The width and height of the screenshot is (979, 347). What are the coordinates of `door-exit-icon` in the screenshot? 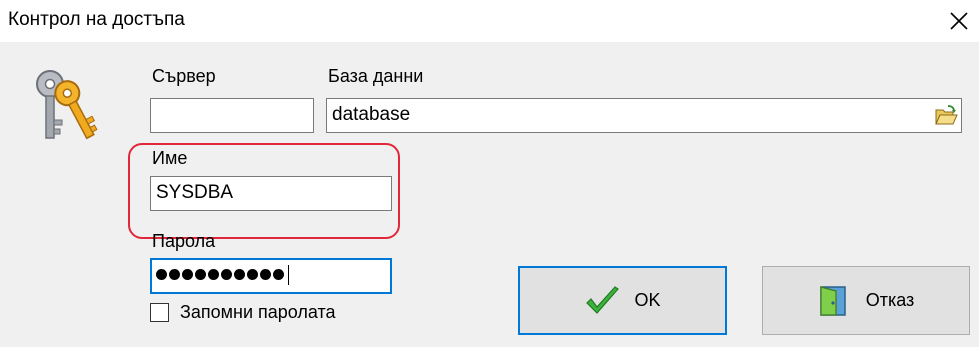 It's located at (832, 300).